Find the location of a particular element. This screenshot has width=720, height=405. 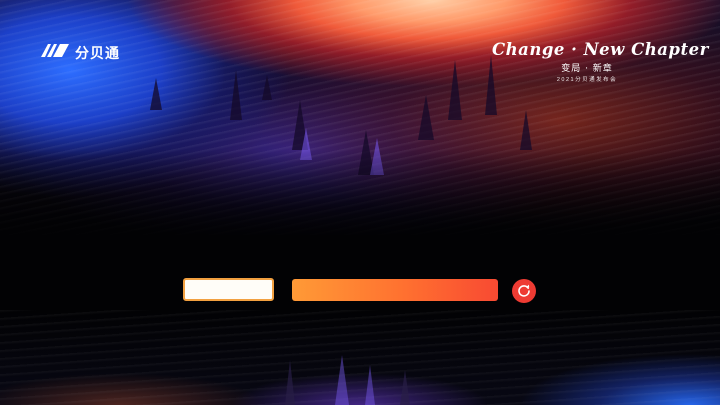

refresh-button is located at coordinates (524, 291).